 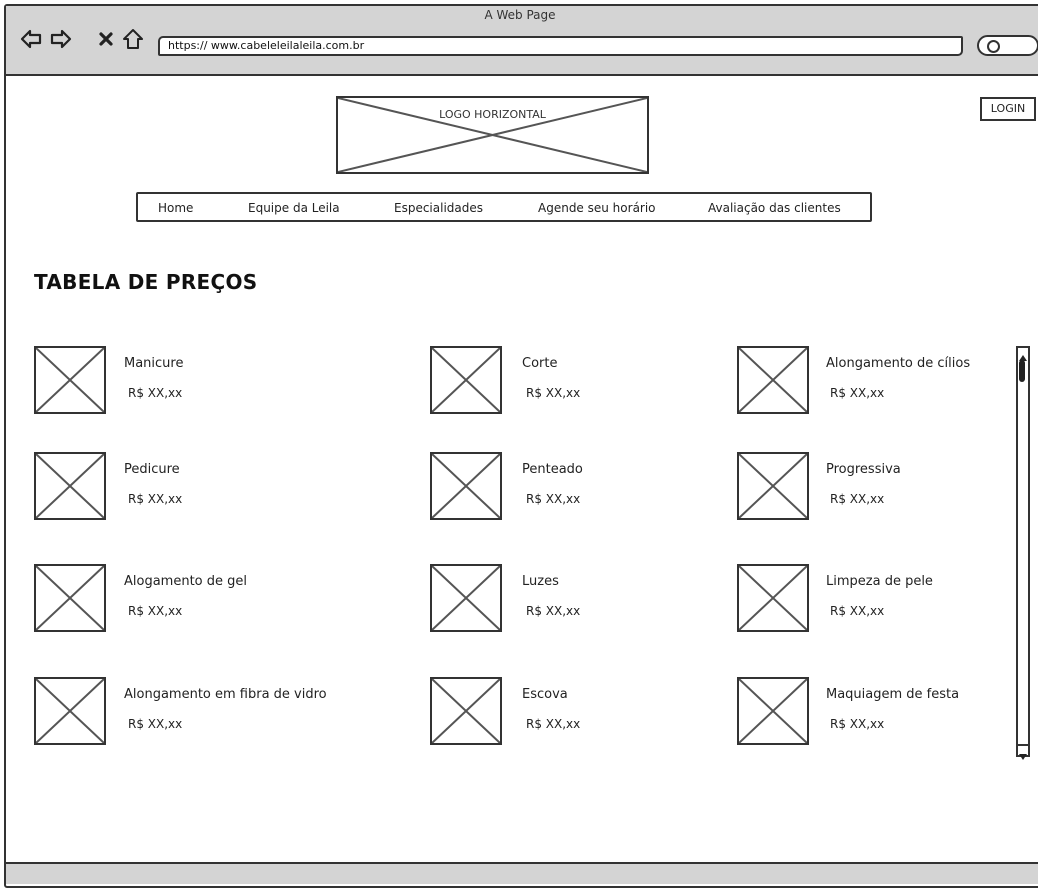 What do you see at coordinates (863, 469) in the screenshot?
I see `service-name: Progressiva` at bounding box center [863, 469].